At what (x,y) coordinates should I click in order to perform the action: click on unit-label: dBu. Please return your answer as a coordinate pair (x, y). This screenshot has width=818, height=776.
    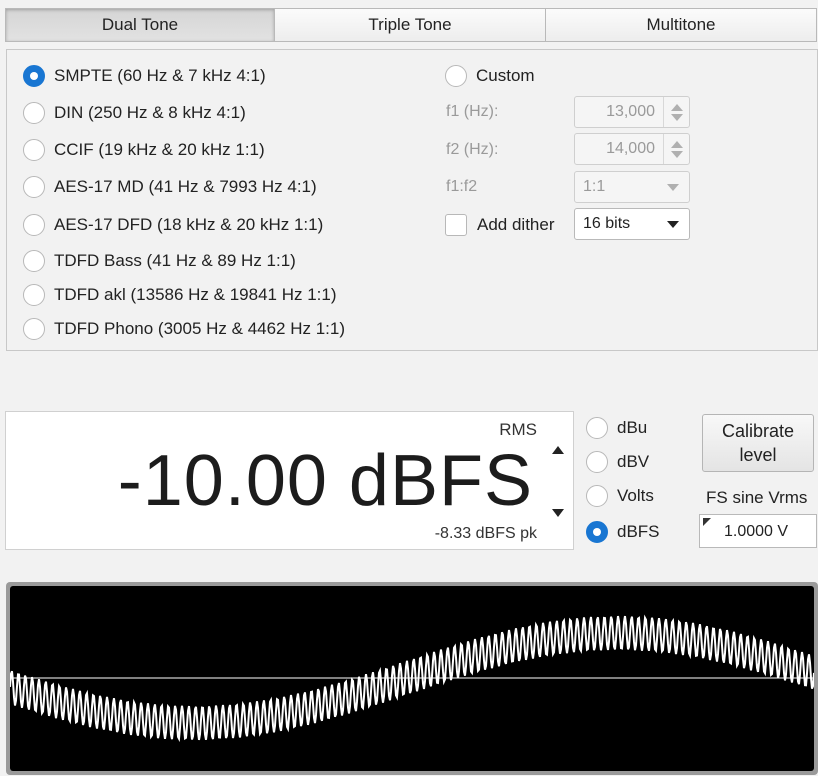
    Looking at the image, I should click on (632, 427).